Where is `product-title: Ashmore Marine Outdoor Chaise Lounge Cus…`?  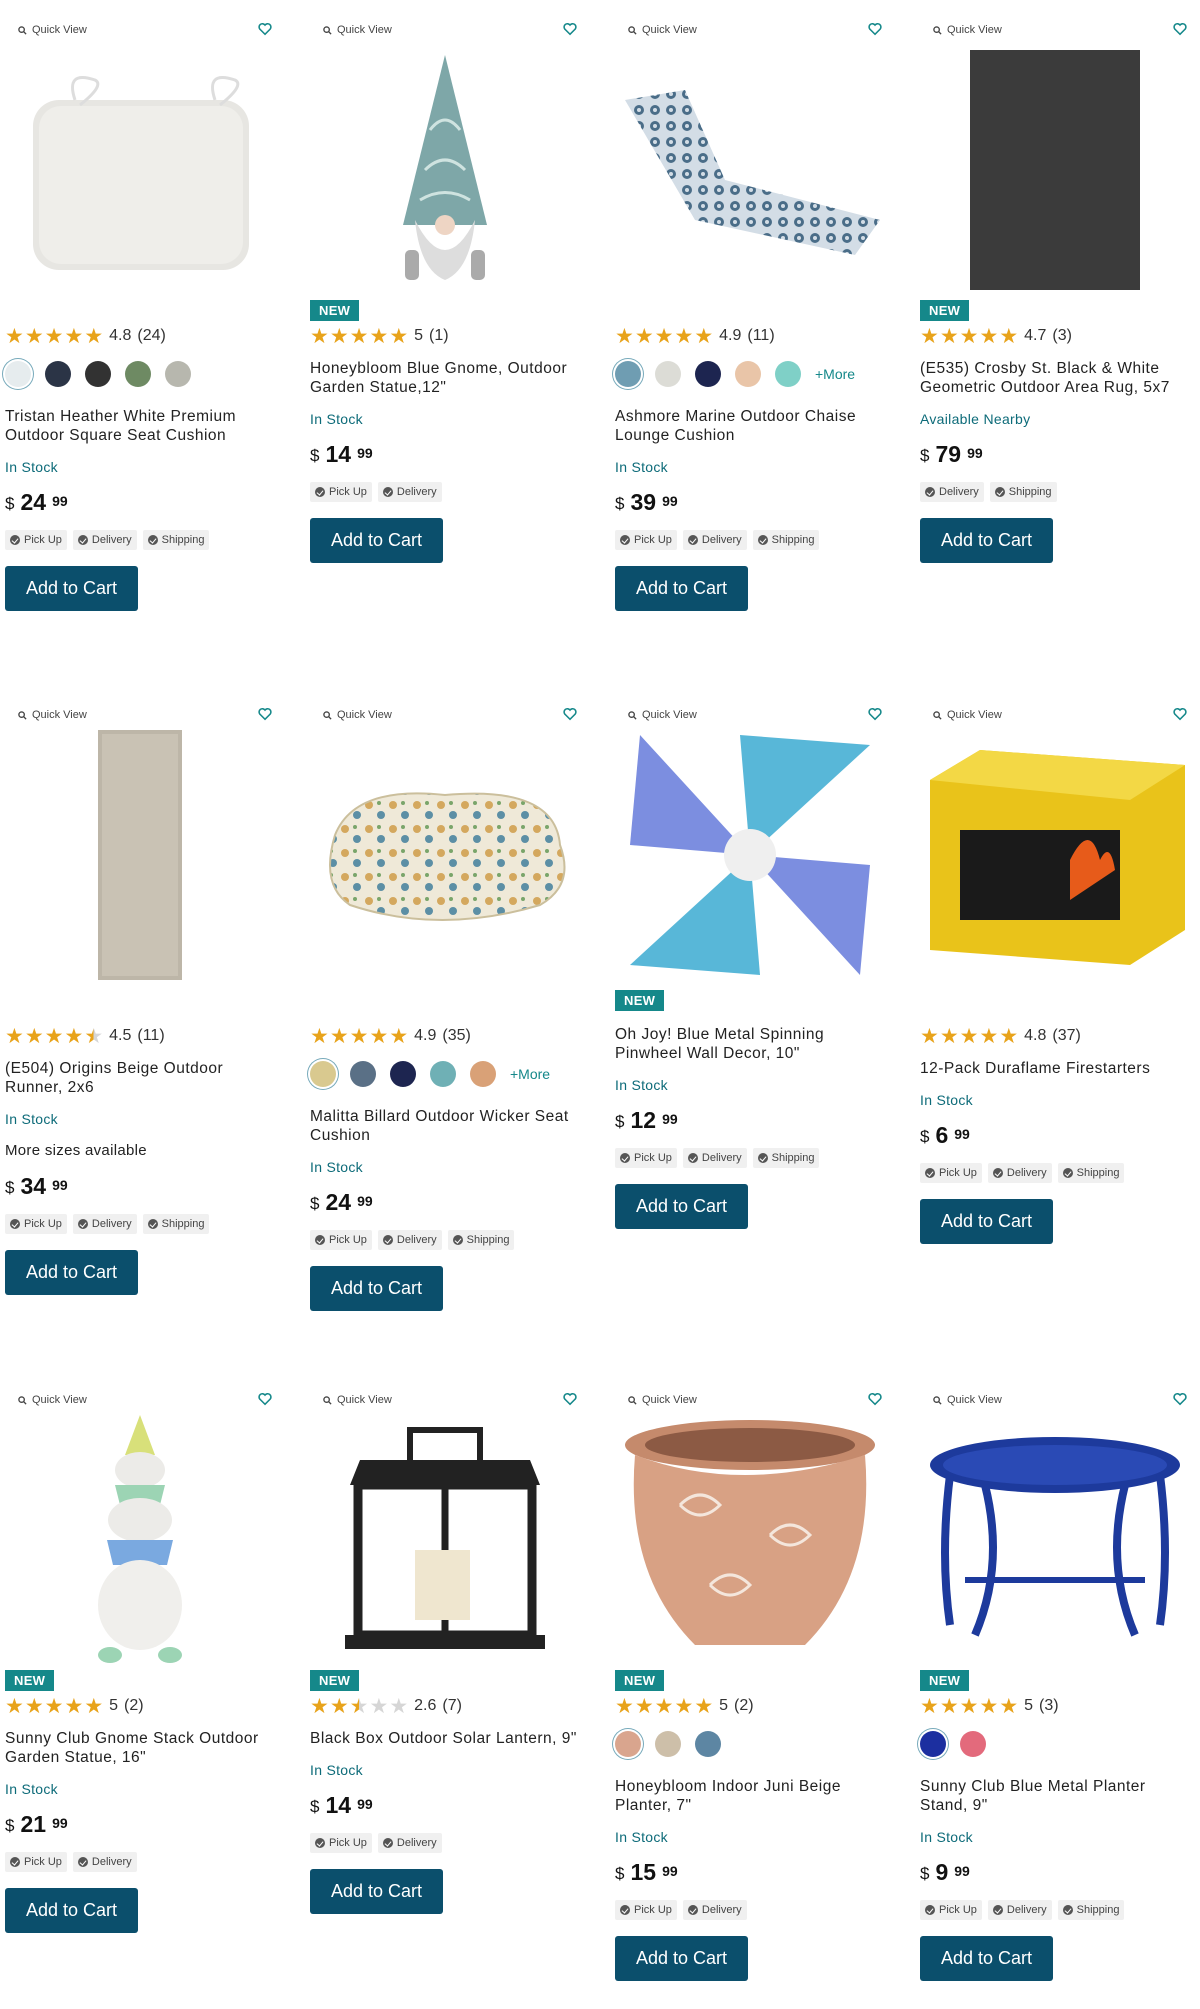 product-title: Ashmore Marine Outdoor Chaise Lounge Cus… is located at coordinates (752, 426).